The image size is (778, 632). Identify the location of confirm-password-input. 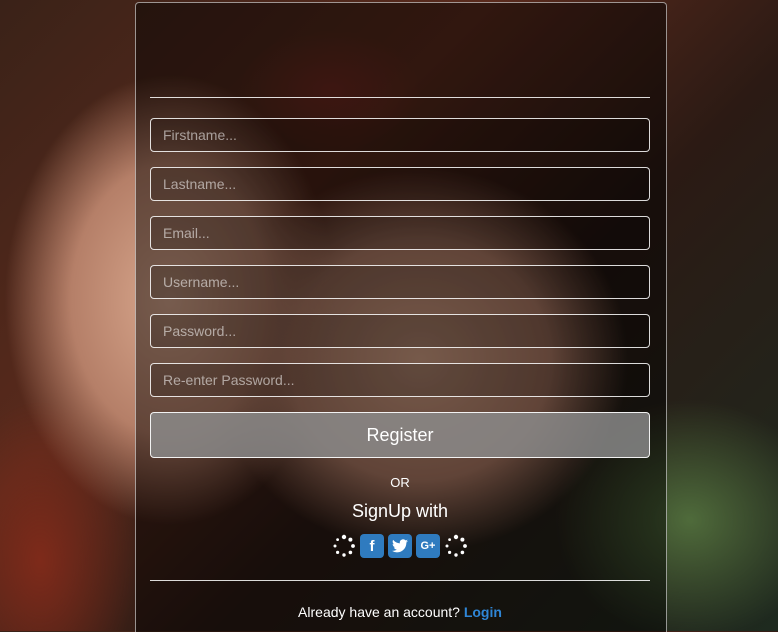
(400, 380).